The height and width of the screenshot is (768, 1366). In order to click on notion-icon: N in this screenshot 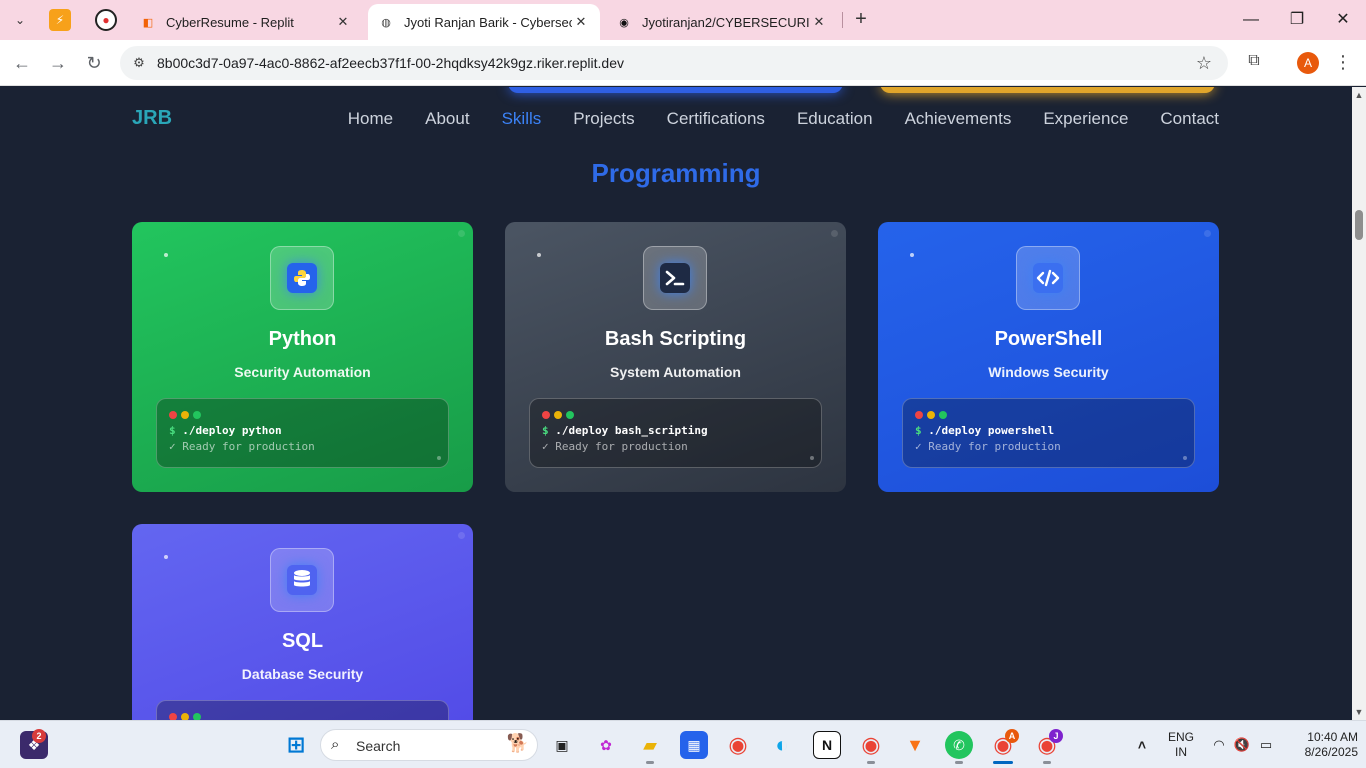, I will do `click(827, 745)`.